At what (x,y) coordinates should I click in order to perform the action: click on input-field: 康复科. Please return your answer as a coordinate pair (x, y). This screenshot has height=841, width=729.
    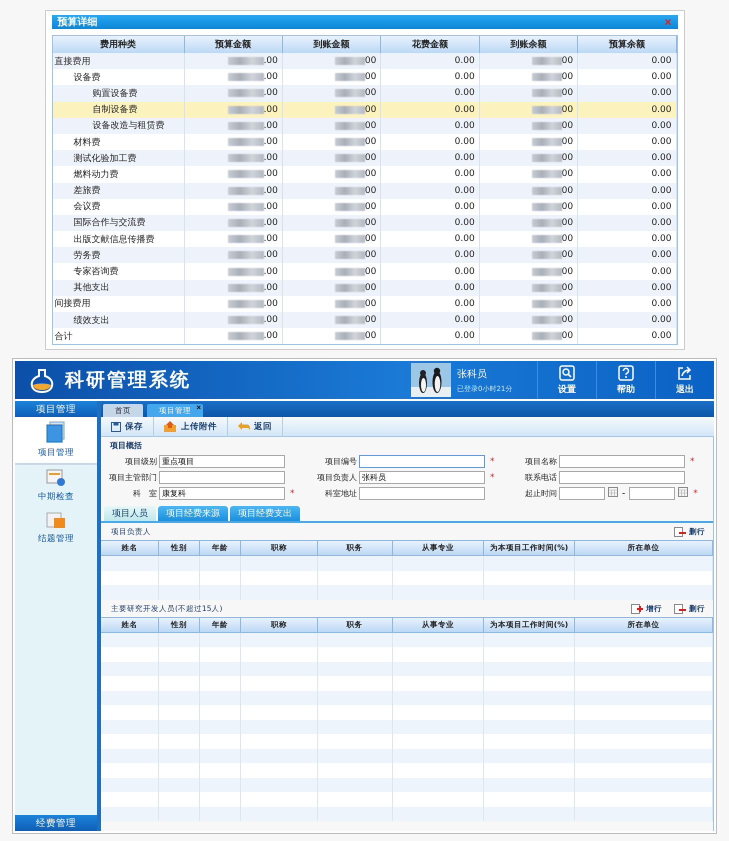
    Looking at the image, I should click on (222, 493).